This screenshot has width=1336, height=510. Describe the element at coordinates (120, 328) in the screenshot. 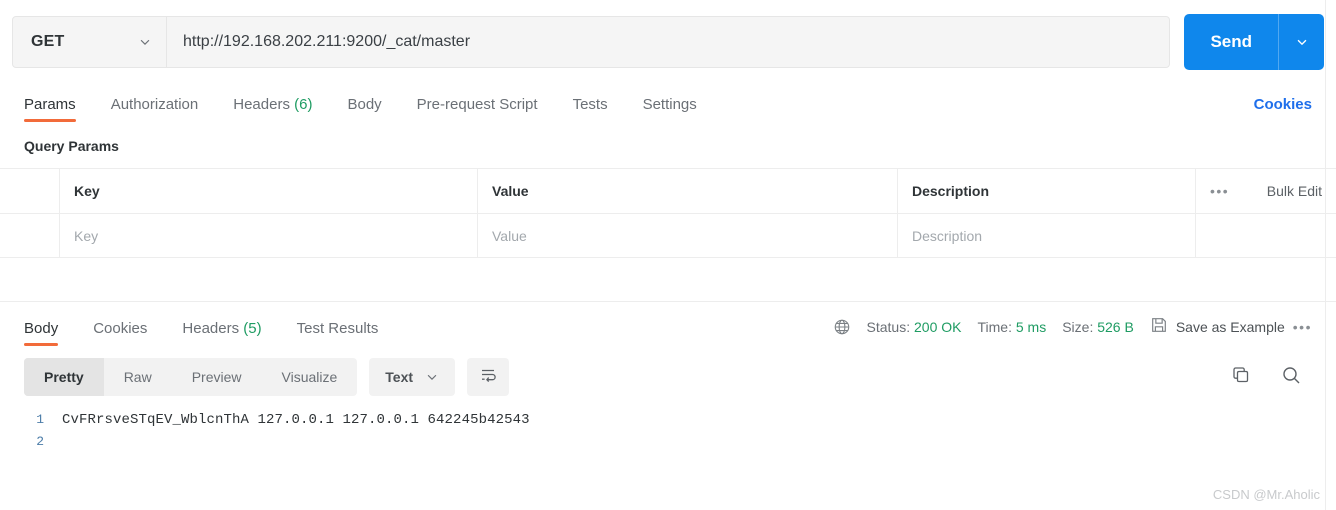

I see `response-tab-cookies-label: Cookies` at that location.